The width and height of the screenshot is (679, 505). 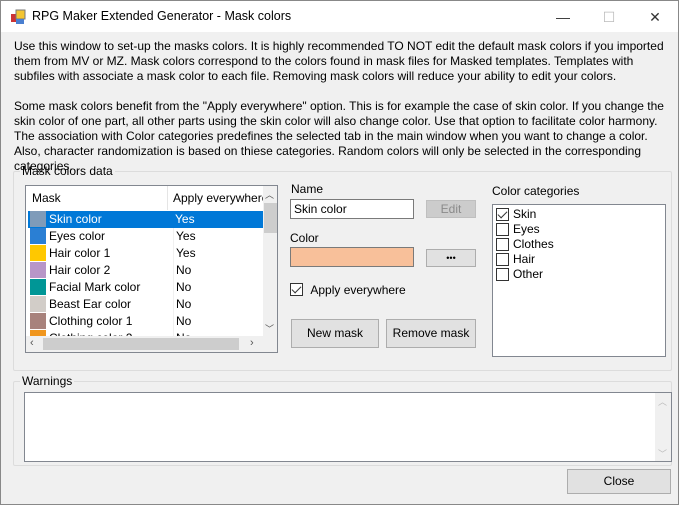 I want to click on mask-row: Beast Ear color No, so click(x=145, y=304).